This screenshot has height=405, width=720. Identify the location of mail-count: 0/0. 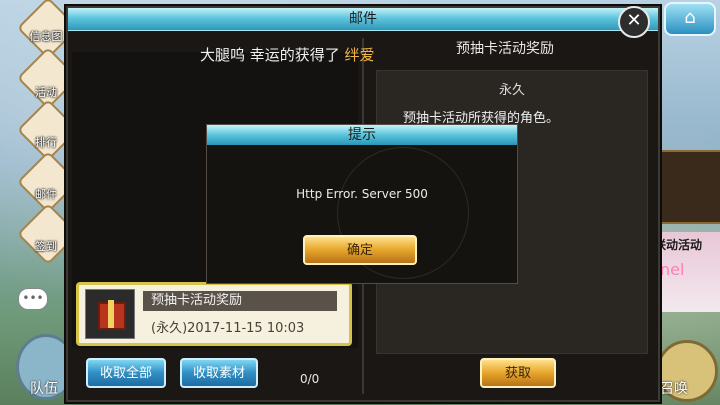
(310, 379).